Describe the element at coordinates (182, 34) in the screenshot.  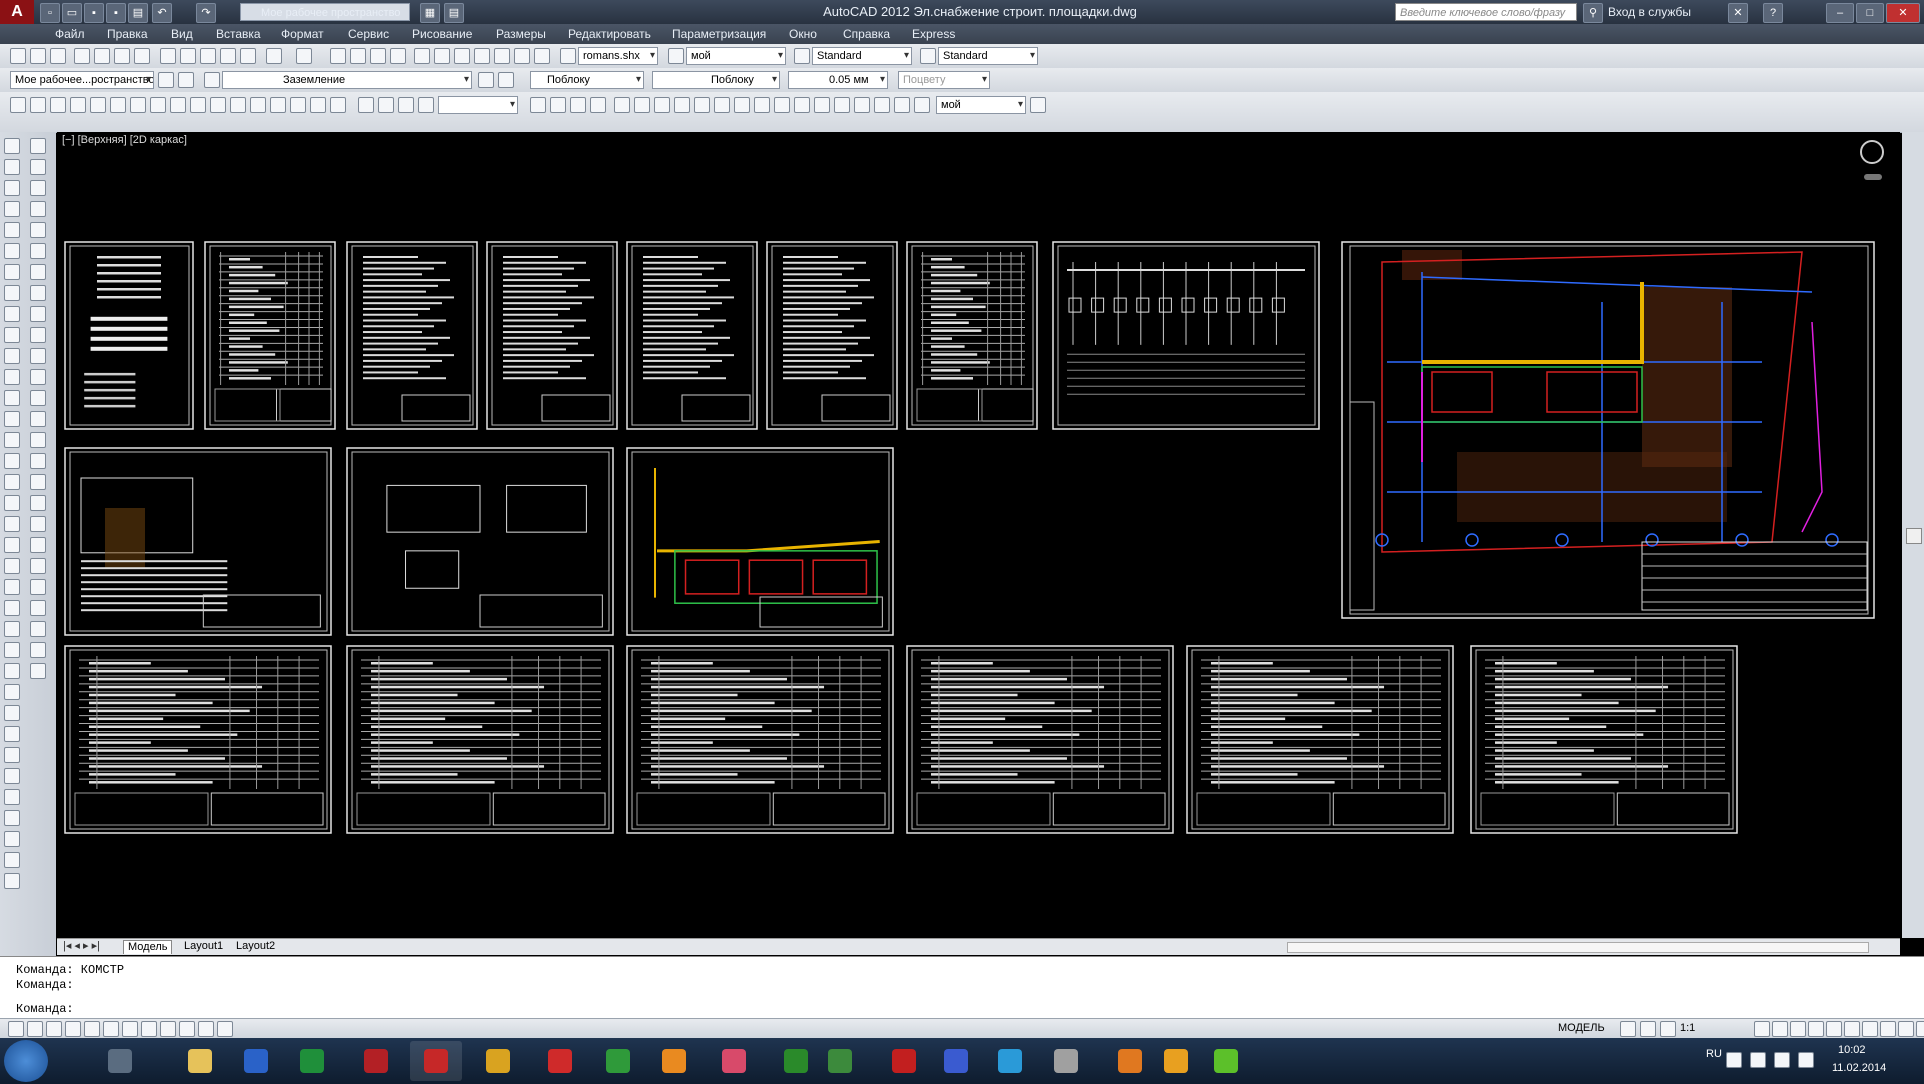
I see `menu-view: Вид` at that location.